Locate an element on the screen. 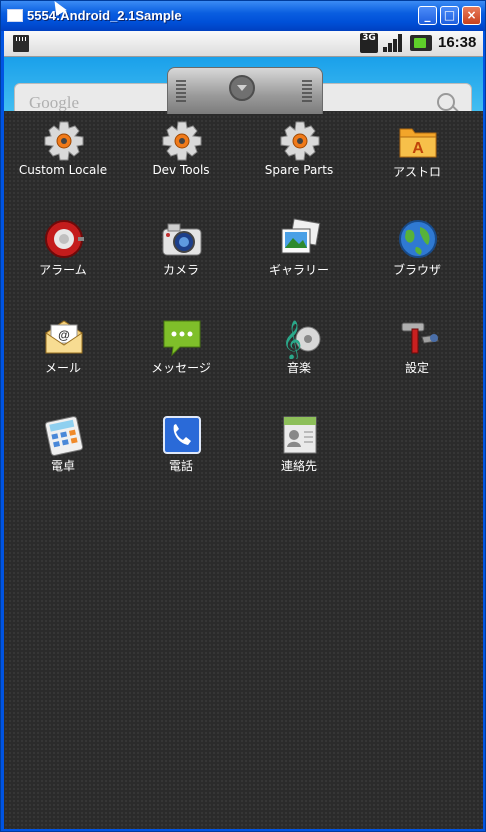 The image size is (486, 832). app-label: 設定 is located at coordinates (416, 368).